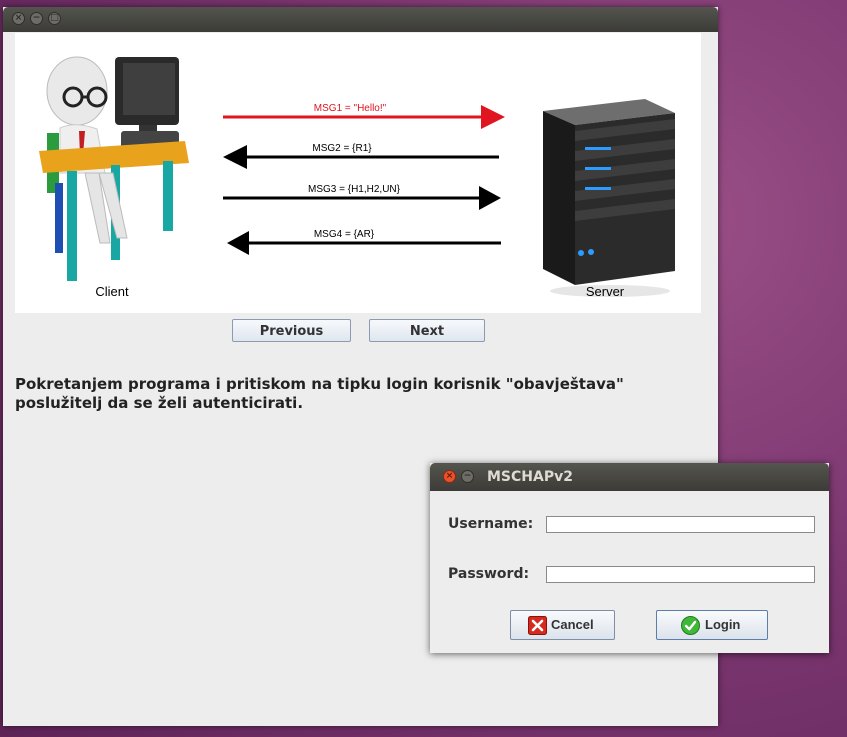  What do you see at coordinates (723, 624) in the screenshot?
I see `login-label: Login` at bounding box center [723, 624].